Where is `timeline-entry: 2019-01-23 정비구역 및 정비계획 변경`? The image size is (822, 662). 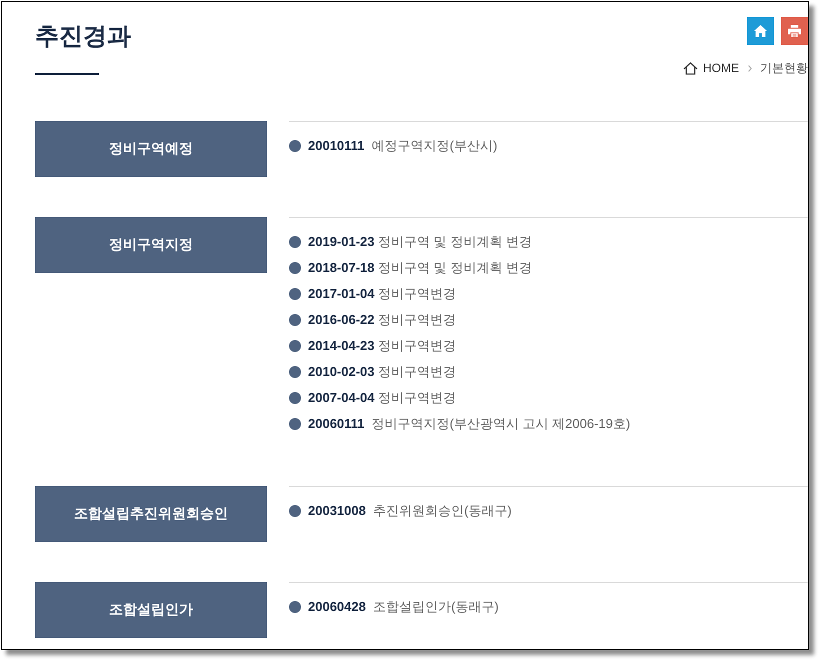
timeline-entry: 2019-01-23 정비구역 및 정비계획 변경 is located at coordinates (420, 242).